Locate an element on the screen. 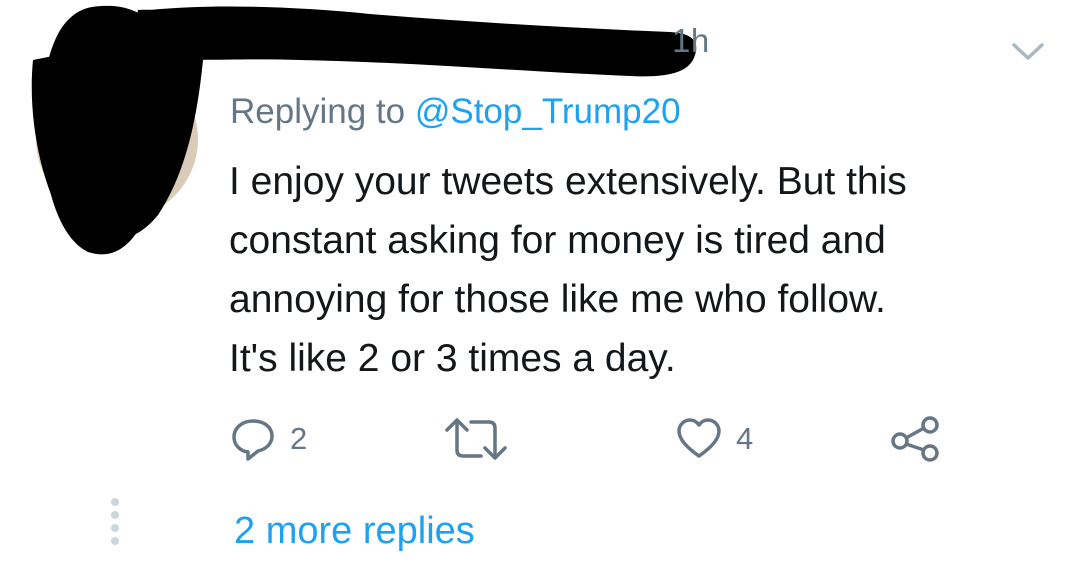  reply-icon is located at coordinates (253, 440).